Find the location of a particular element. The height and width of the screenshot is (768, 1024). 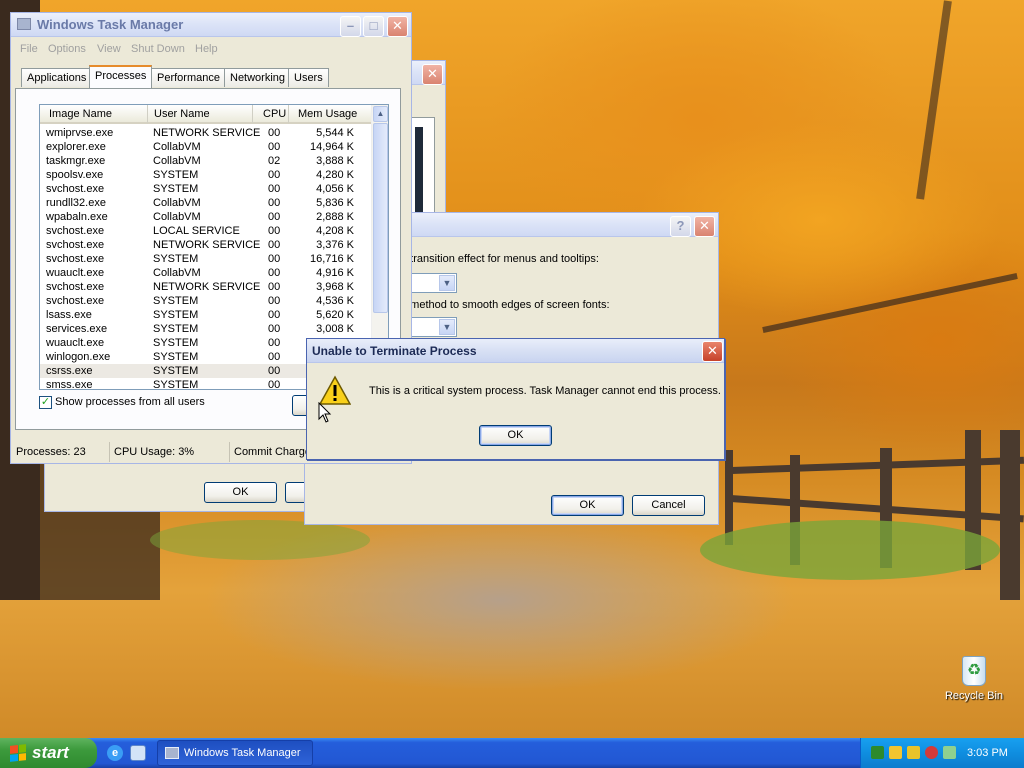

process-name: services.exe is located at coordinates (77, 329).